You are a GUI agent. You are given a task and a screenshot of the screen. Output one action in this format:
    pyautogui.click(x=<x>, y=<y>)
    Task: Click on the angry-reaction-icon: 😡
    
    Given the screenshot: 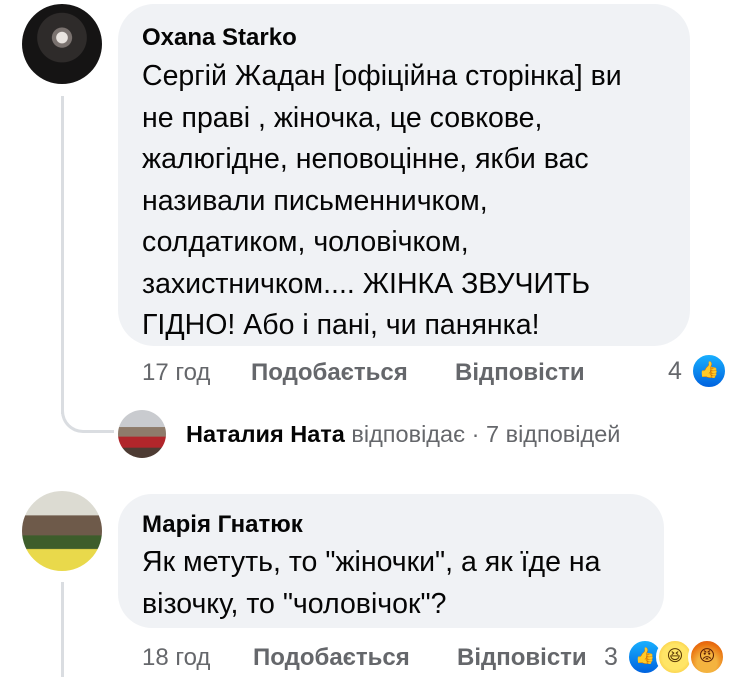 What is the action you would take?
    pyautogui.click(x=707, y=657)
    